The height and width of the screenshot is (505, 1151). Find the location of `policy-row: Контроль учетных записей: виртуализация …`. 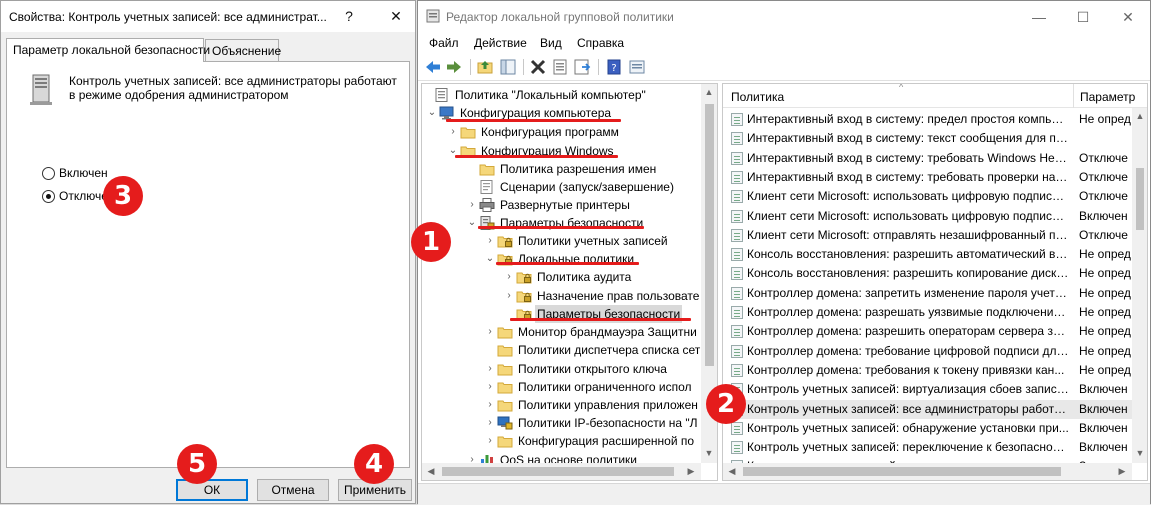

policy-row: Контроль учетных записей: виртуализация … is located at coordinates (928, 389).